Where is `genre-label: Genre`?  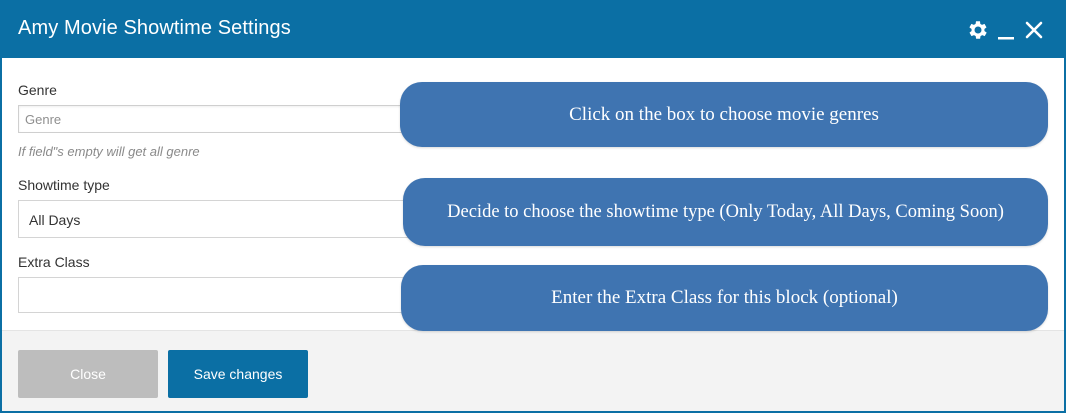 genre-label: Genre is located at coordinates (37, 90).